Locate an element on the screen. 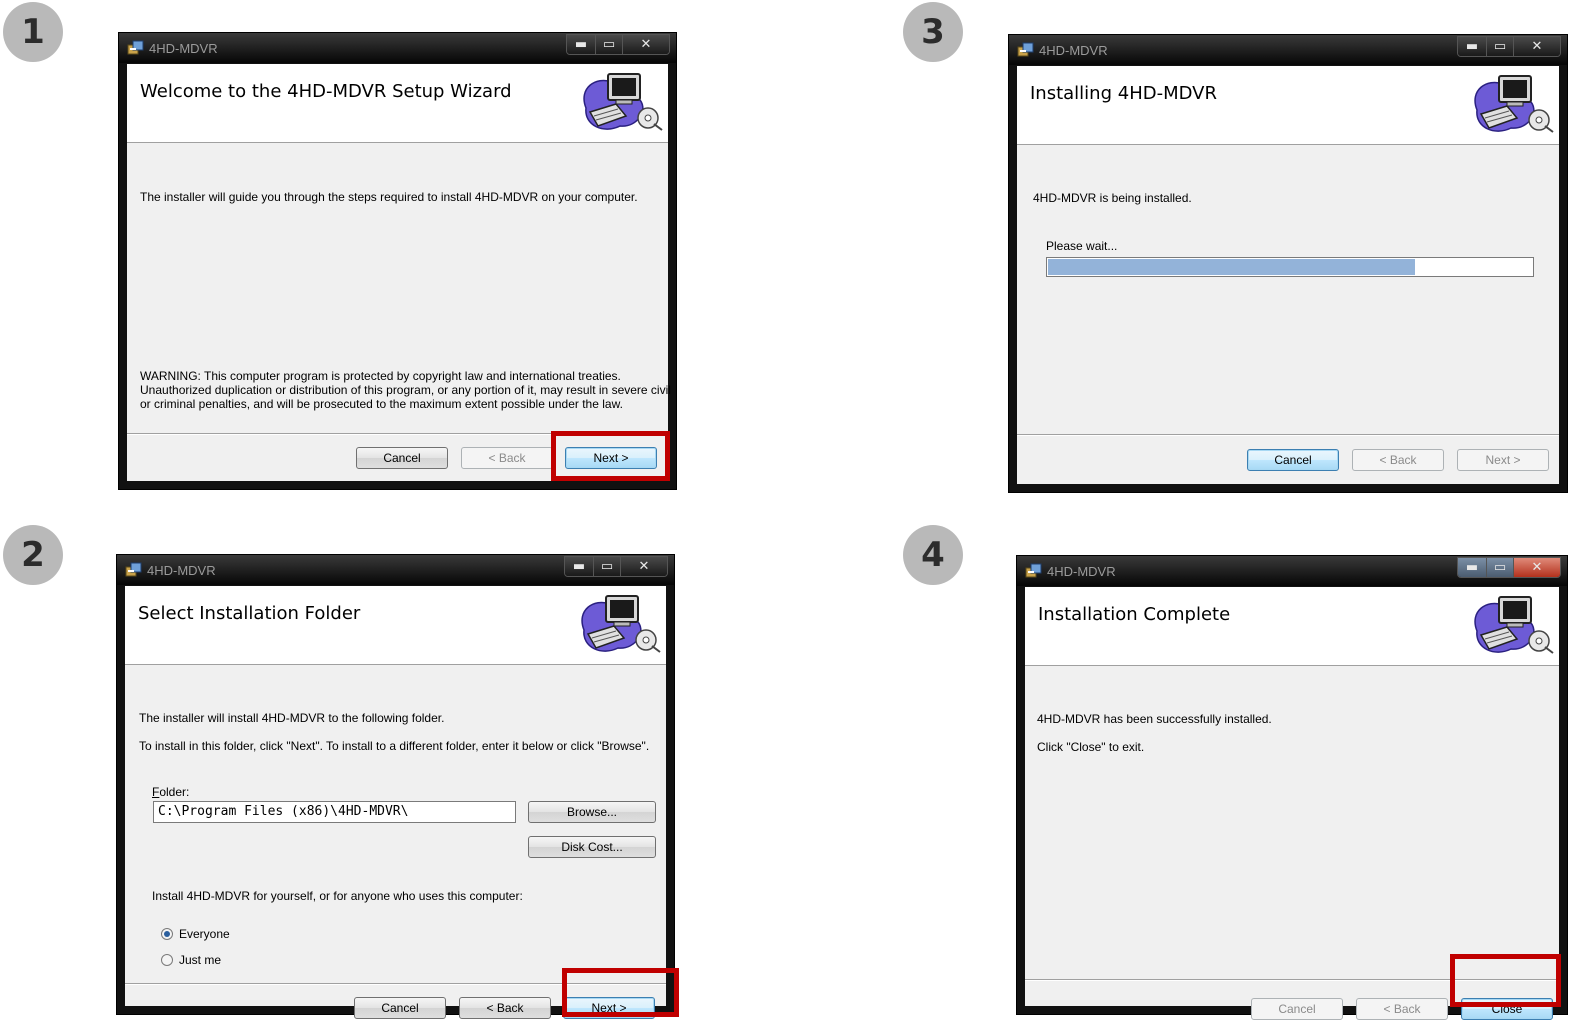  radio-just-me is located at coordinates (167, 960).